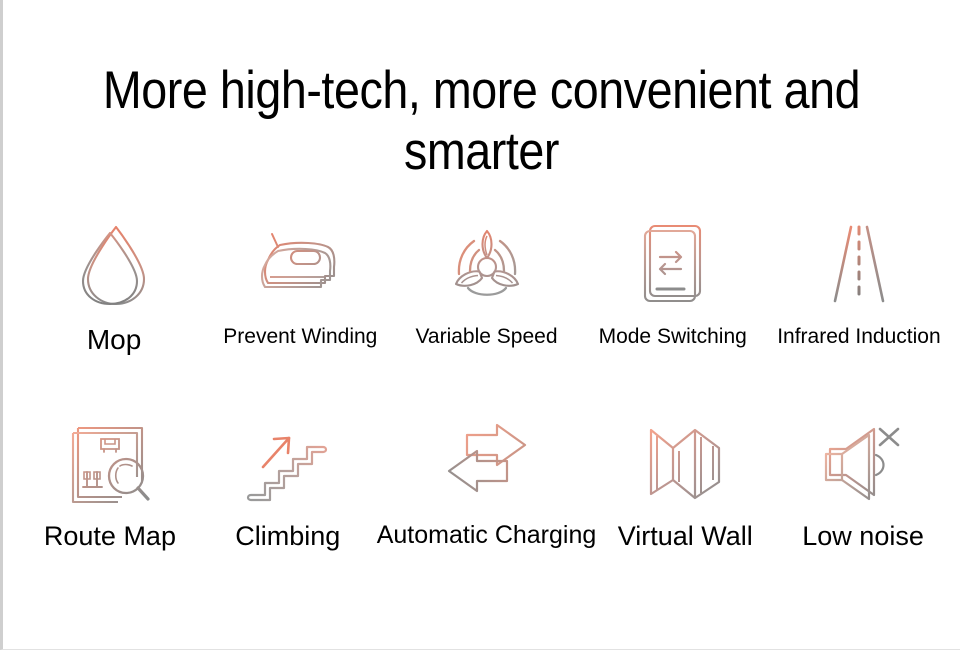 The image size is (960, 650). What do you see at coordinates (863, 536) in the screenshot?
I see `feature-label: Low noise` at bounding box center [863, 536].